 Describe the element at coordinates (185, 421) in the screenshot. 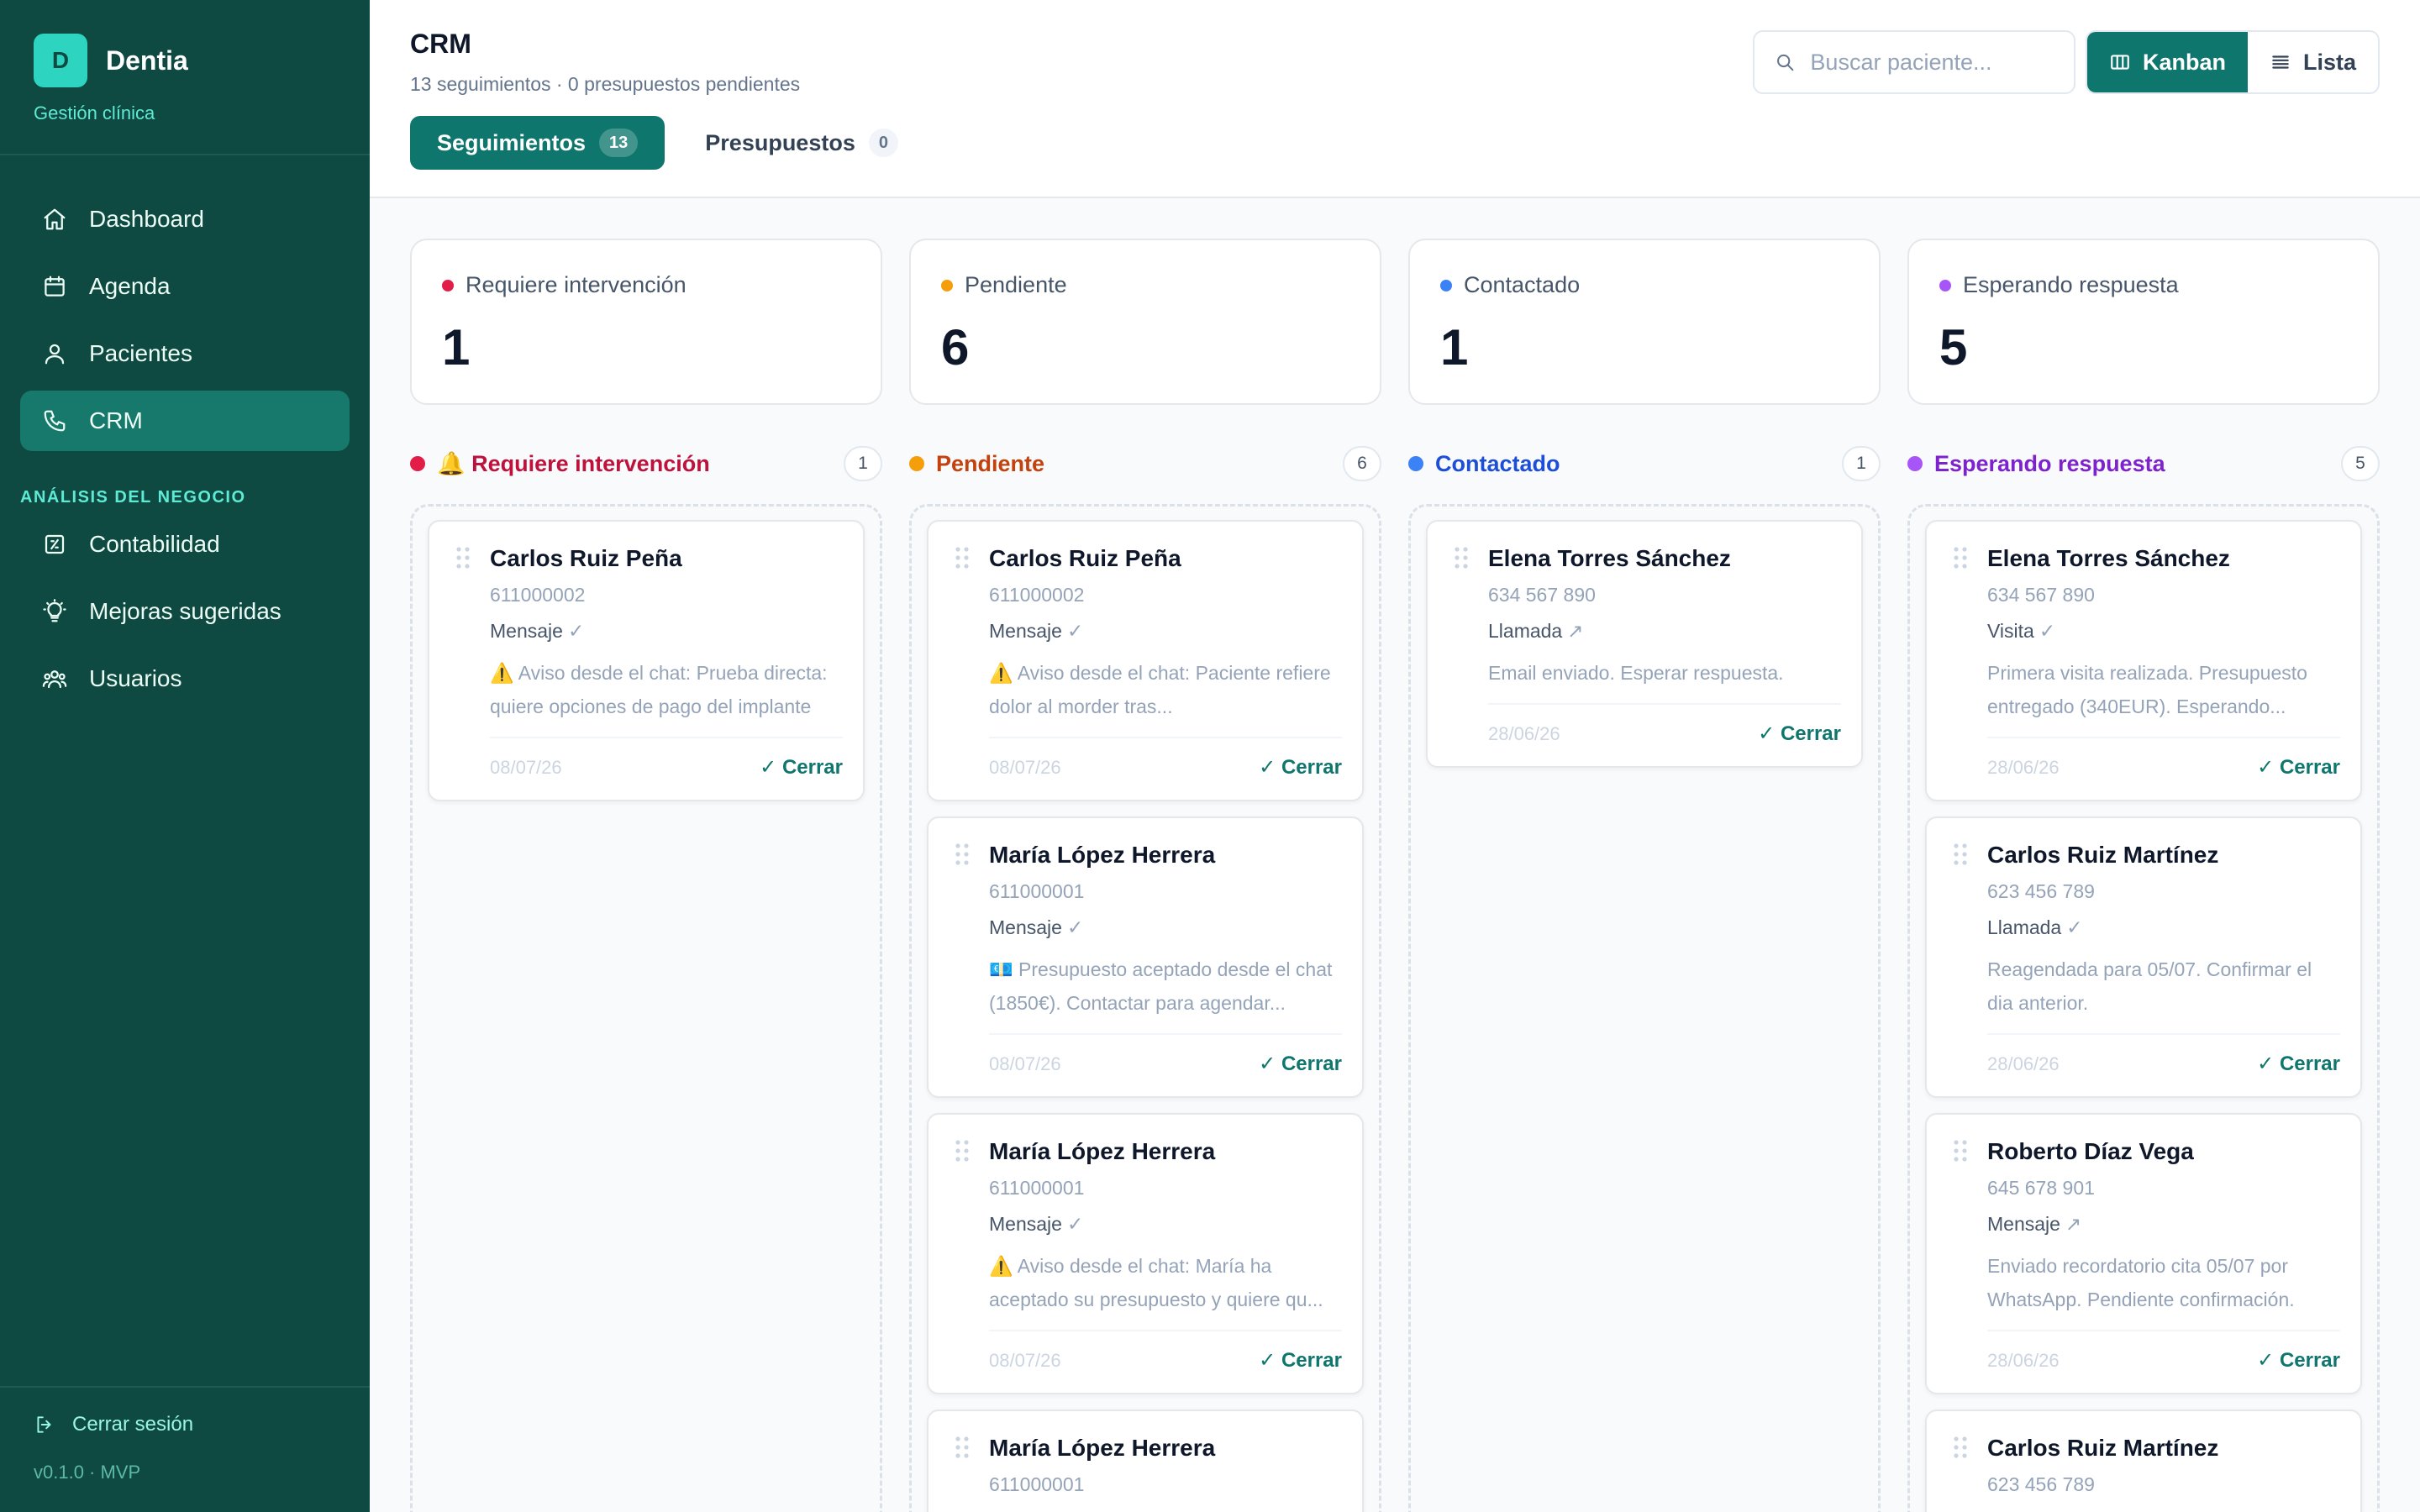

I see `sidebar-item-crm: CRM` at that location.